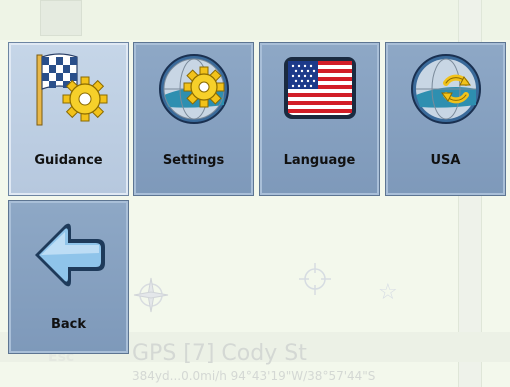 This screenshot has height=387, width=510. I want to click on back-label: Back, so click(68, 324).